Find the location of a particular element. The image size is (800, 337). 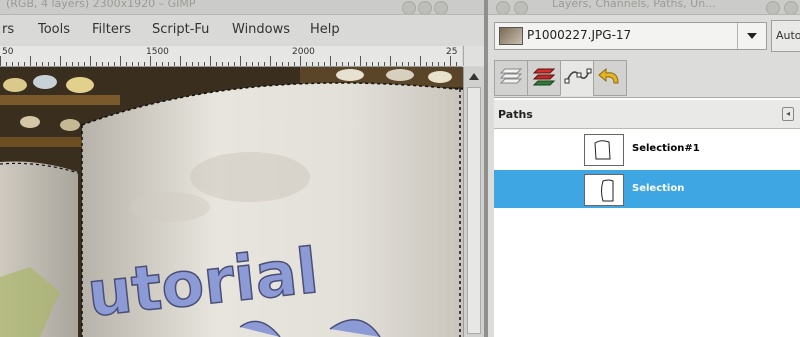

tab-undo-history is located at coordinates (610, 78).